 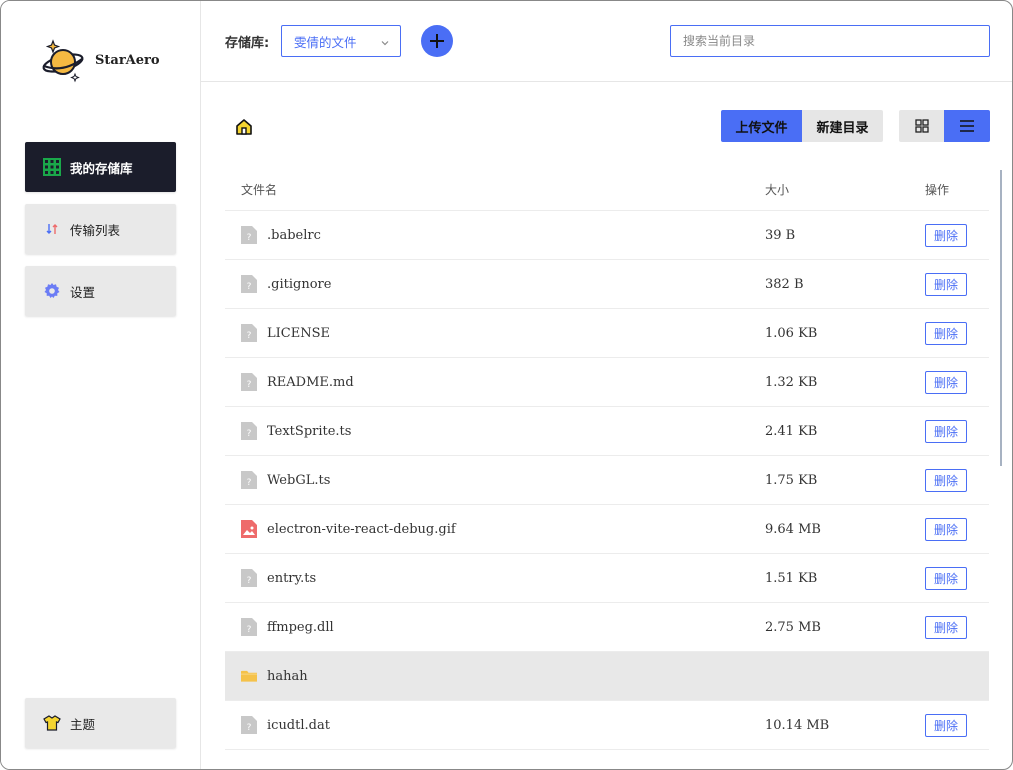 What do you see at coordinates (361, 529) in the screenshot?
I see `file-name: electron-vite-react-debug.gif` at bounding box center [361, 529].